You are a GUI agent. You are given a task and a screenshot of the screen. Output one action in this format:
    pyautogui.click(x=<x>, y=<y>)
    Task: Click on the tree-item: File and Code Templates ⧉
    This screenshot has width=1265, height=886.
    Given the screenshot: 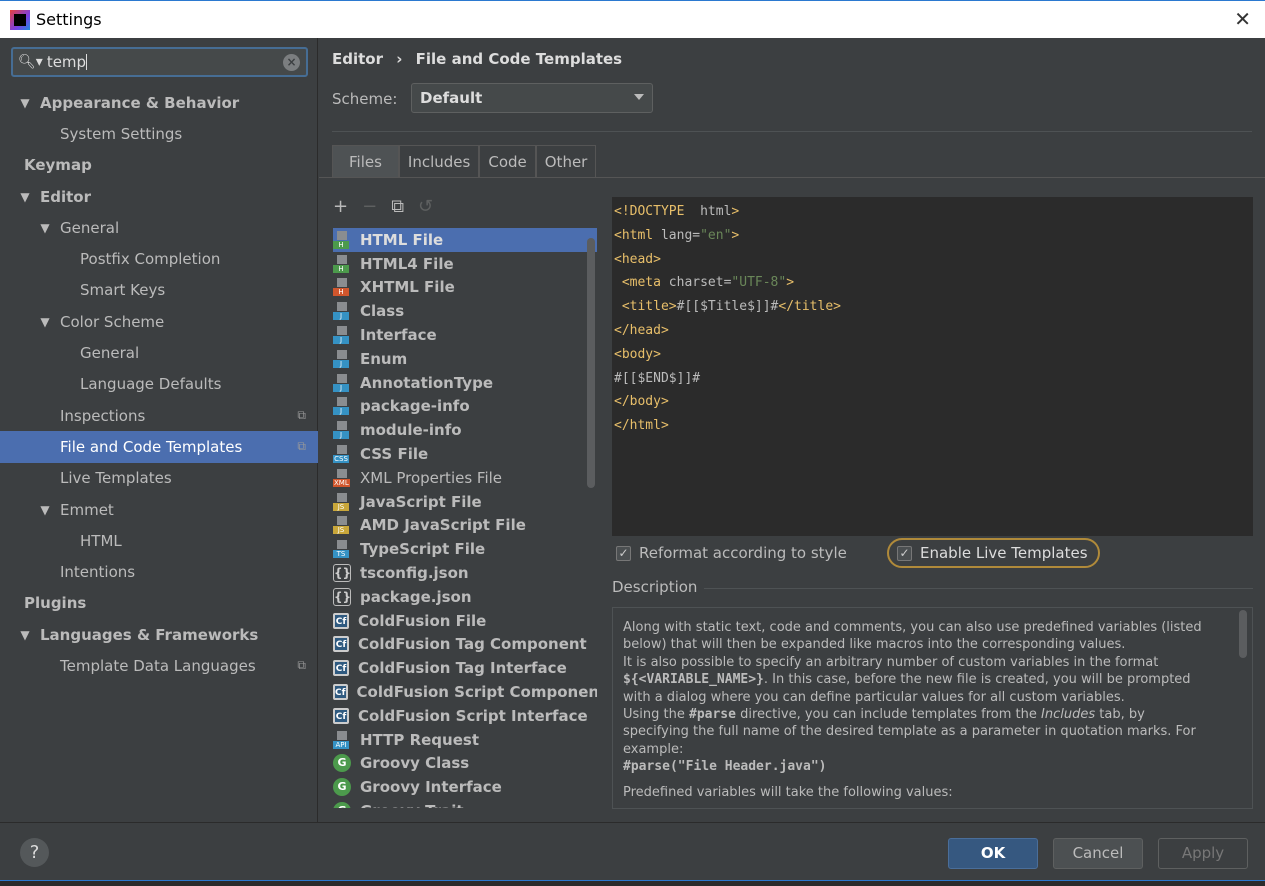 What is the action you would take?
    pyautogui.click(x=159, y=447)
    